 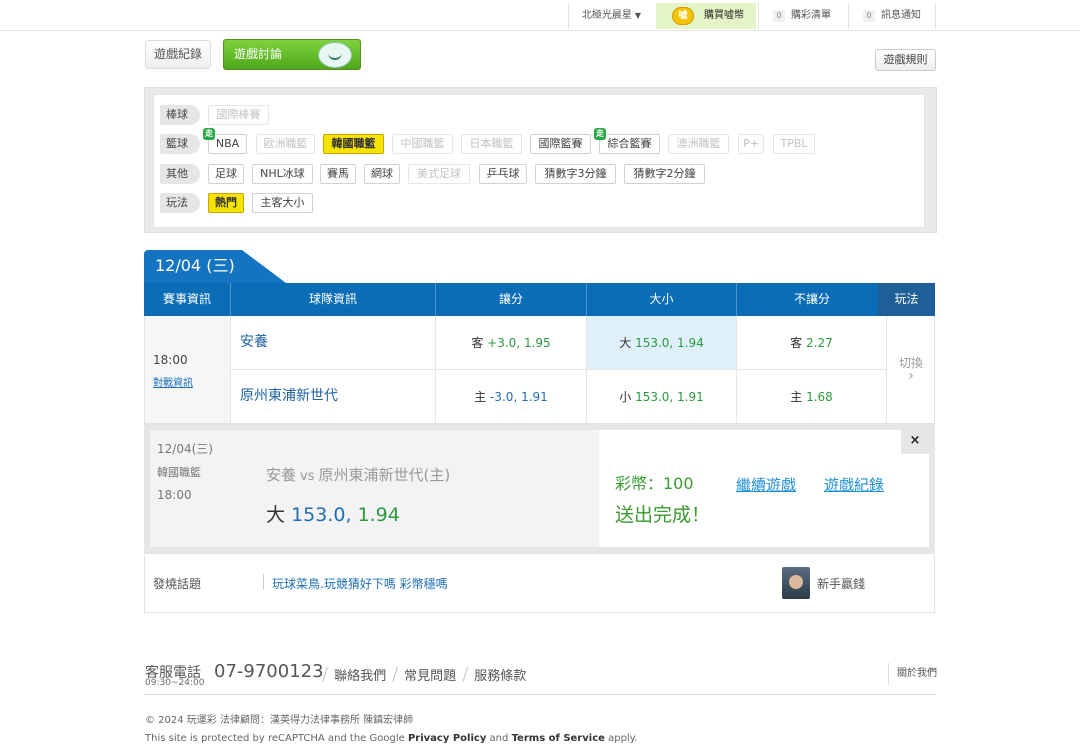 What do you see at coordinates (422, 144) in the screenshot?
I see `chip-china-basketball: 中國職籃` at bounding box center [422, 144].